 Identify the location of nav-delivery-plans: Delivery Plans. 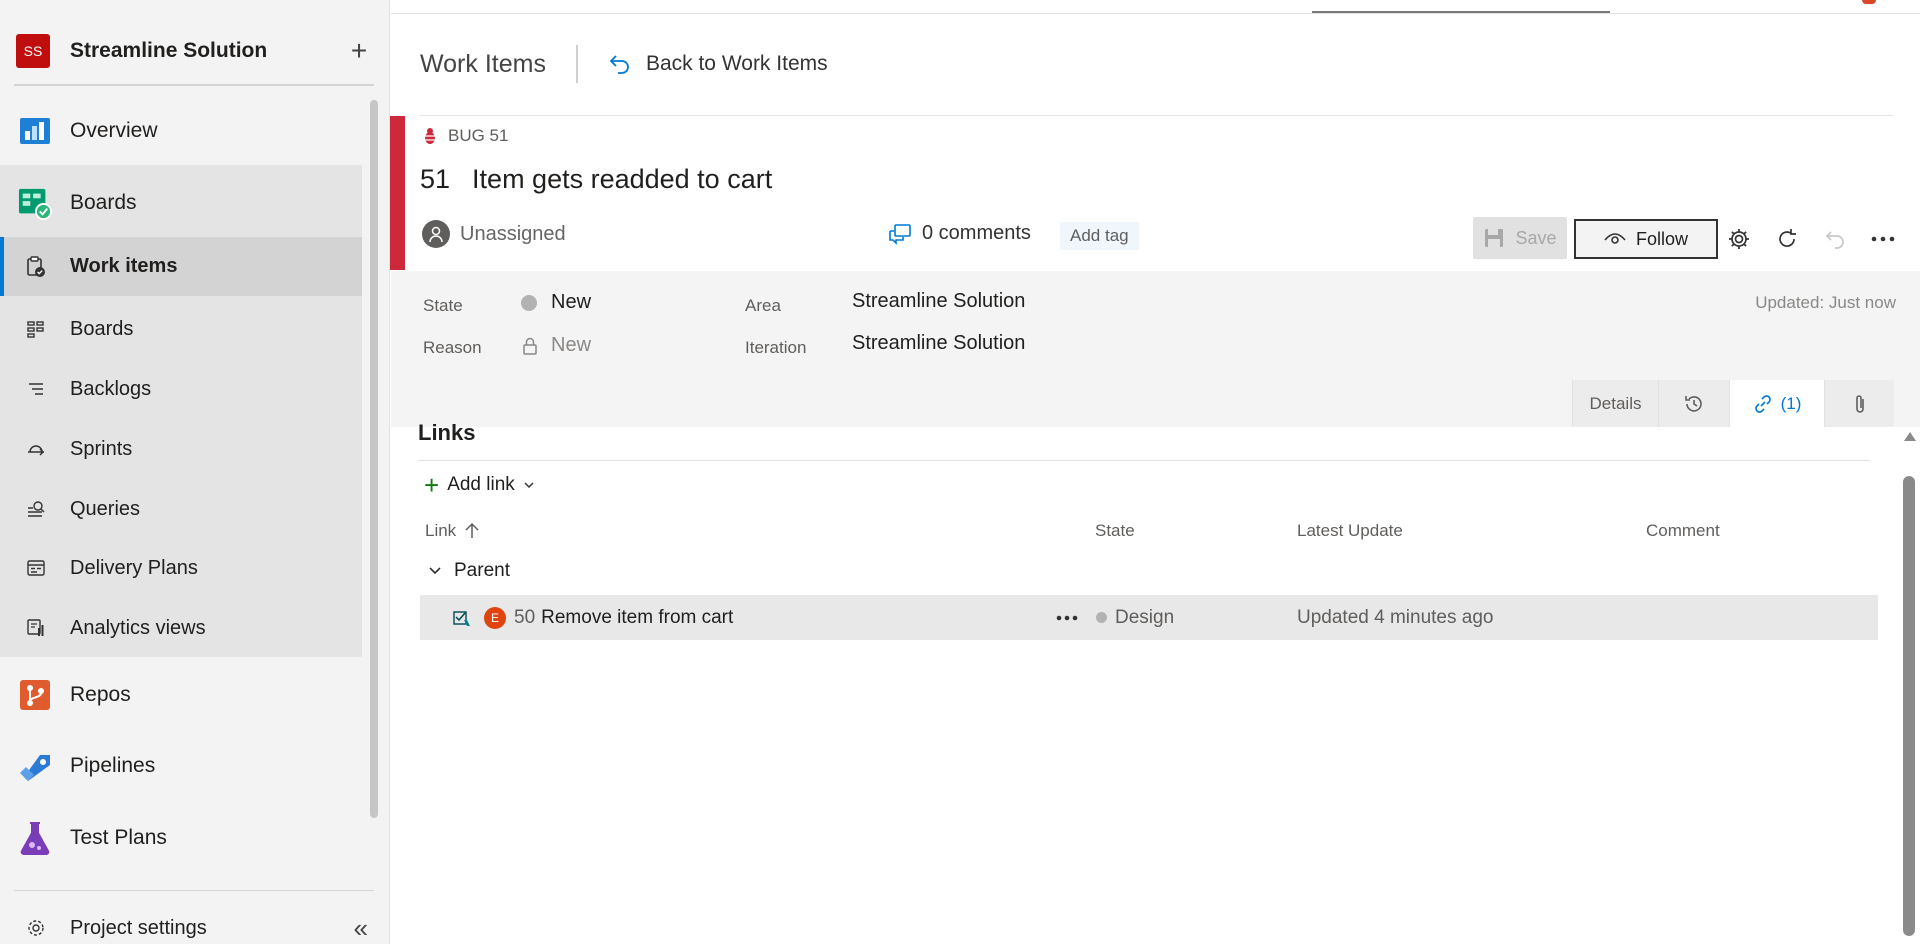
(181, 568).